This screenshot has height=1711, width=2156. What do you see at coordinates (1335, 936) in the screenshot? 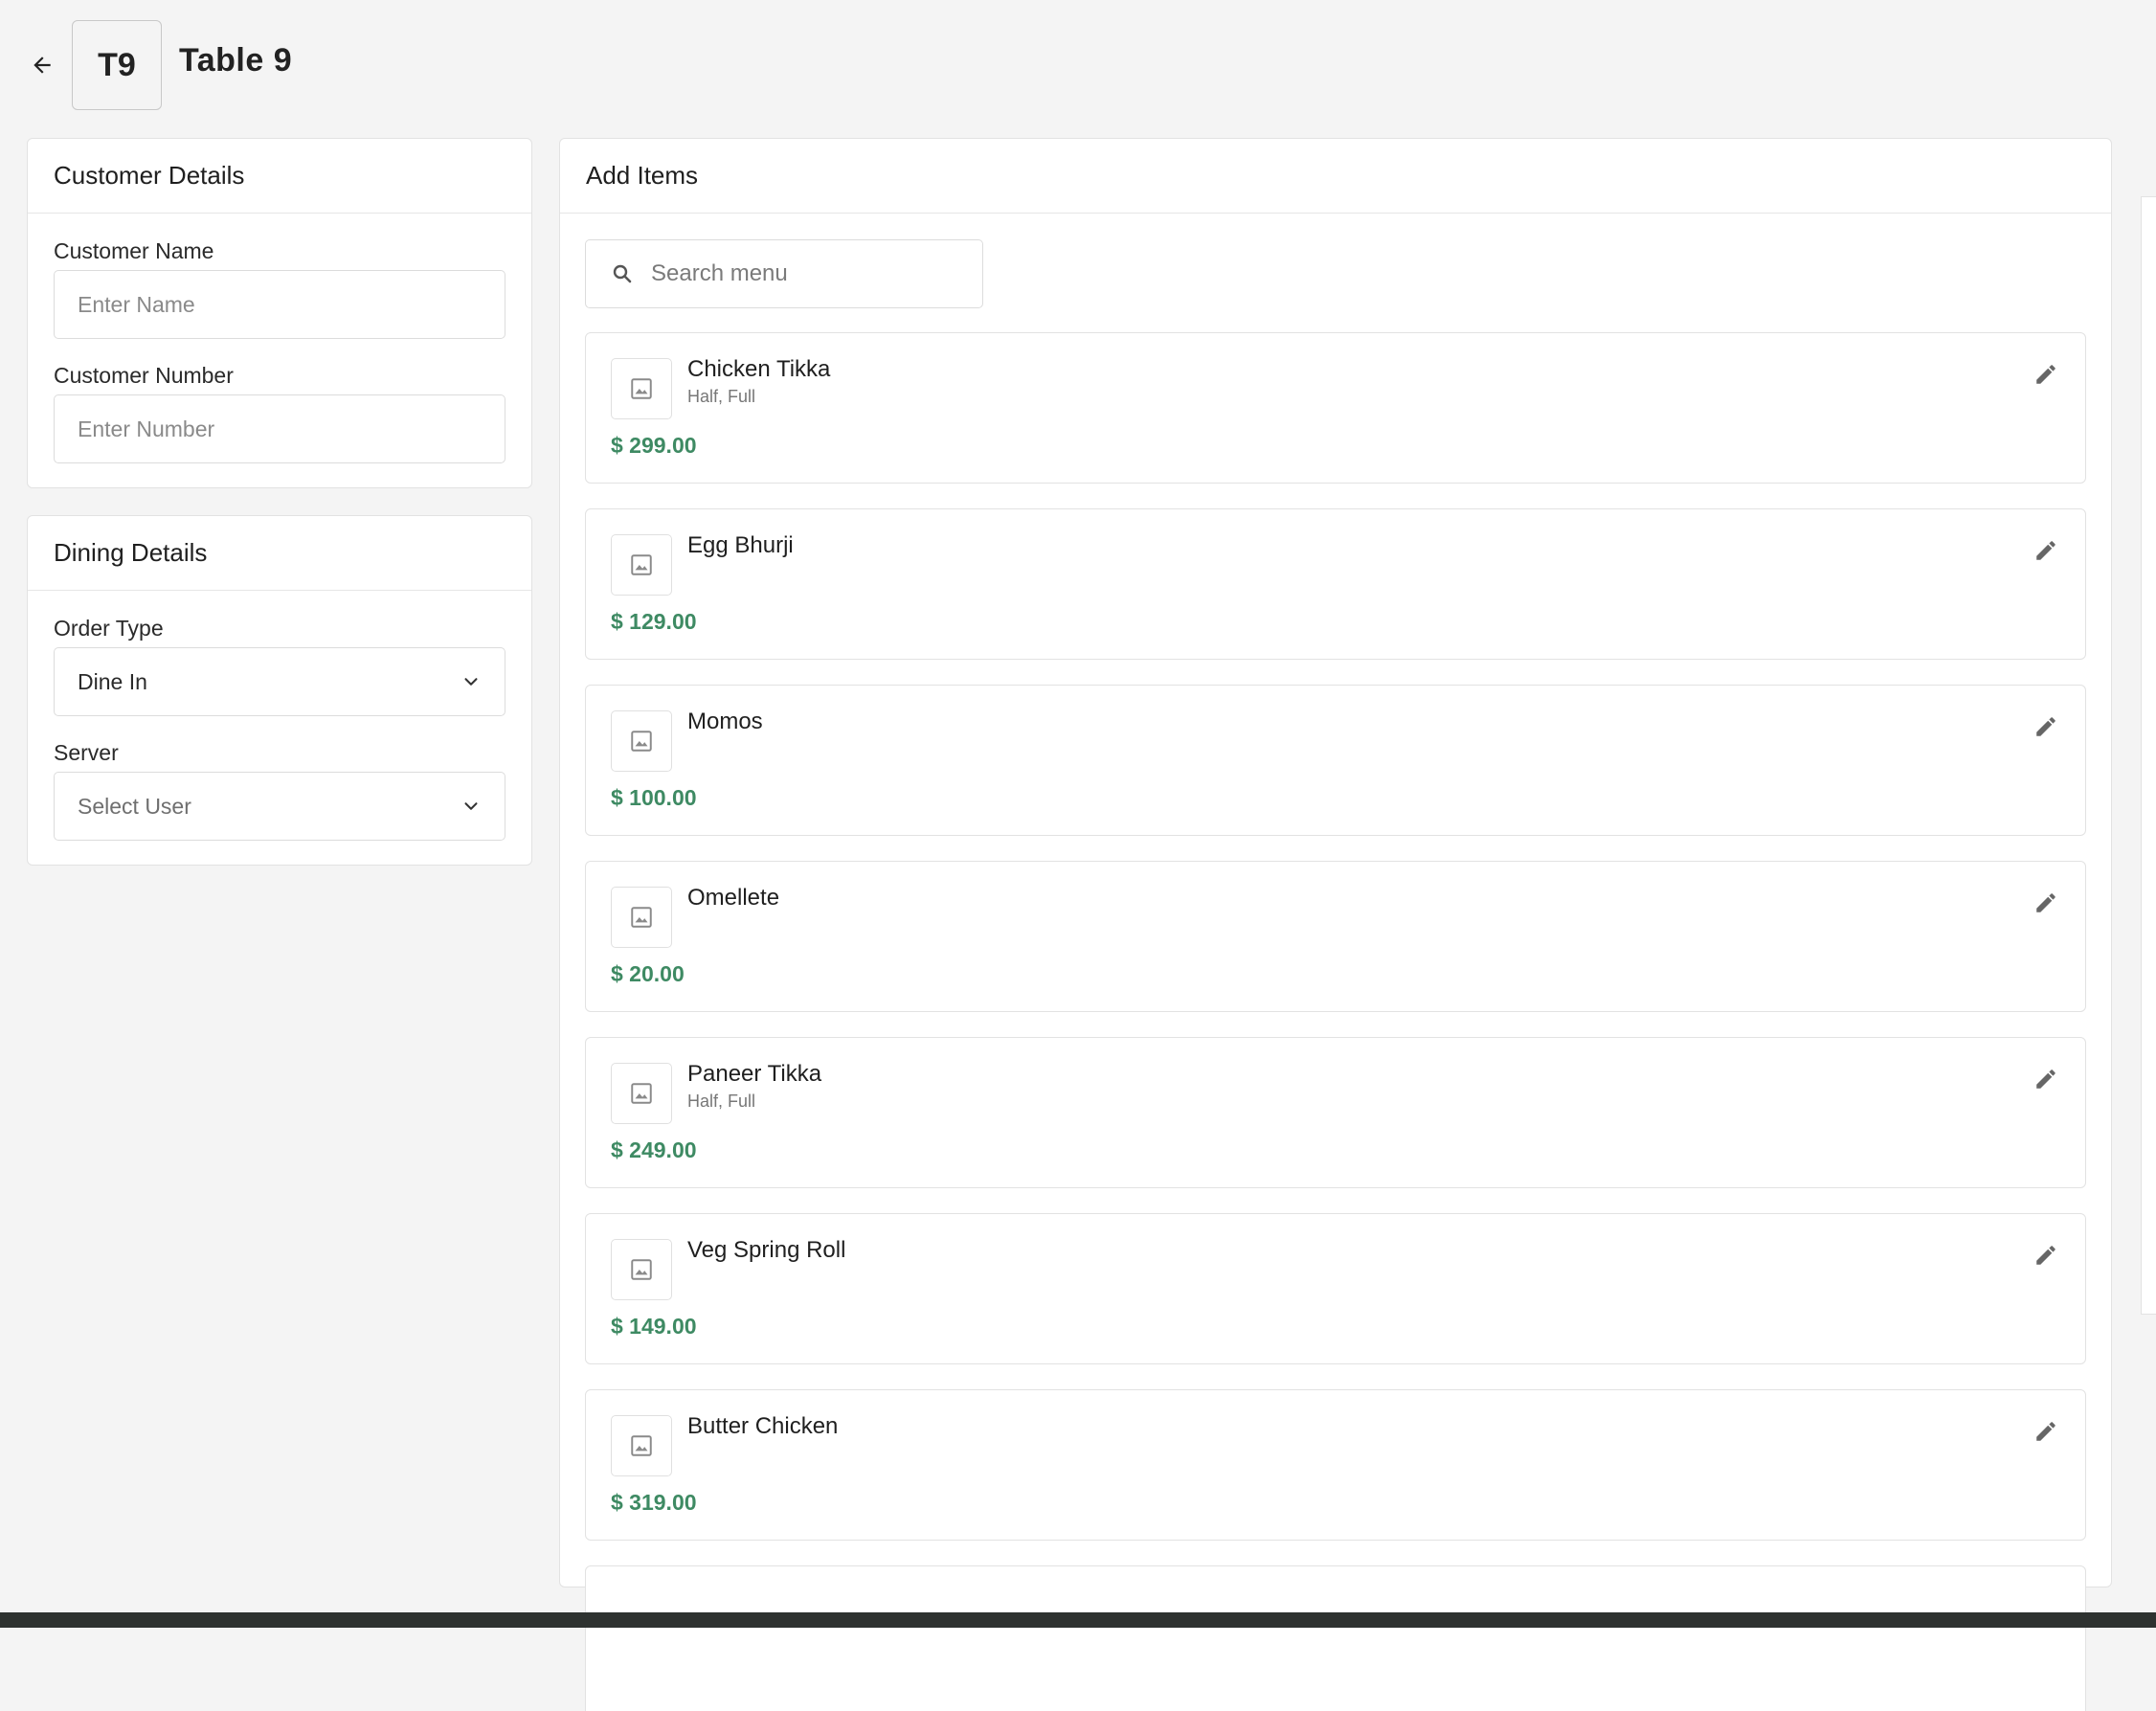
I see `menu-item: Omellete $ 20.00` at bounding box center [1335, 936].